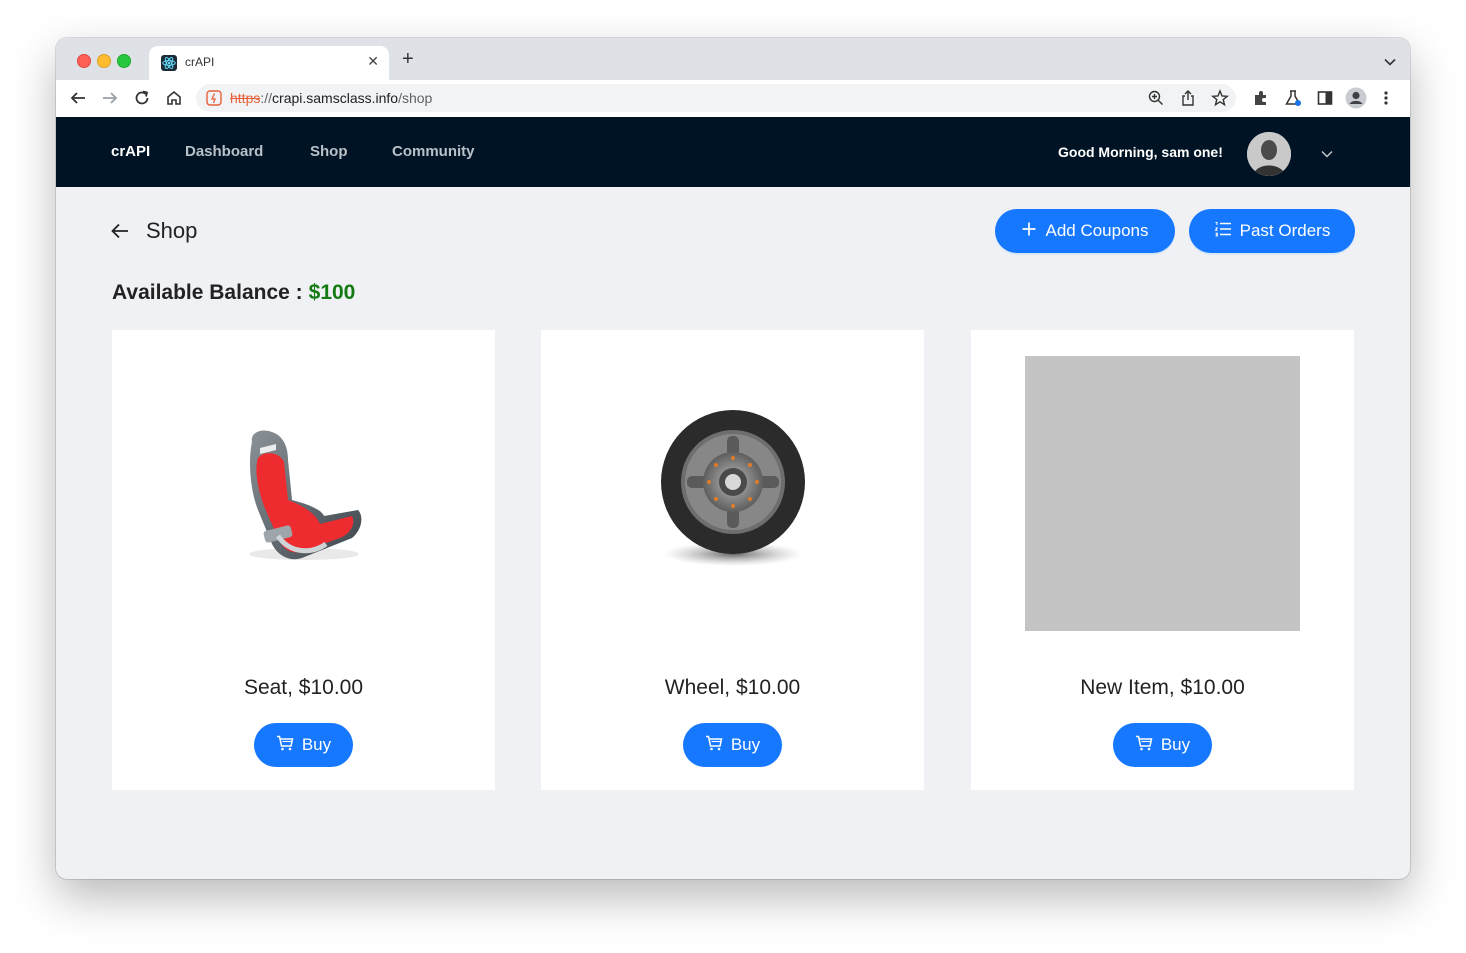 The image size is (1466, 953). I want to click on available-balance: Available Balance : $100, so click(233, 293).